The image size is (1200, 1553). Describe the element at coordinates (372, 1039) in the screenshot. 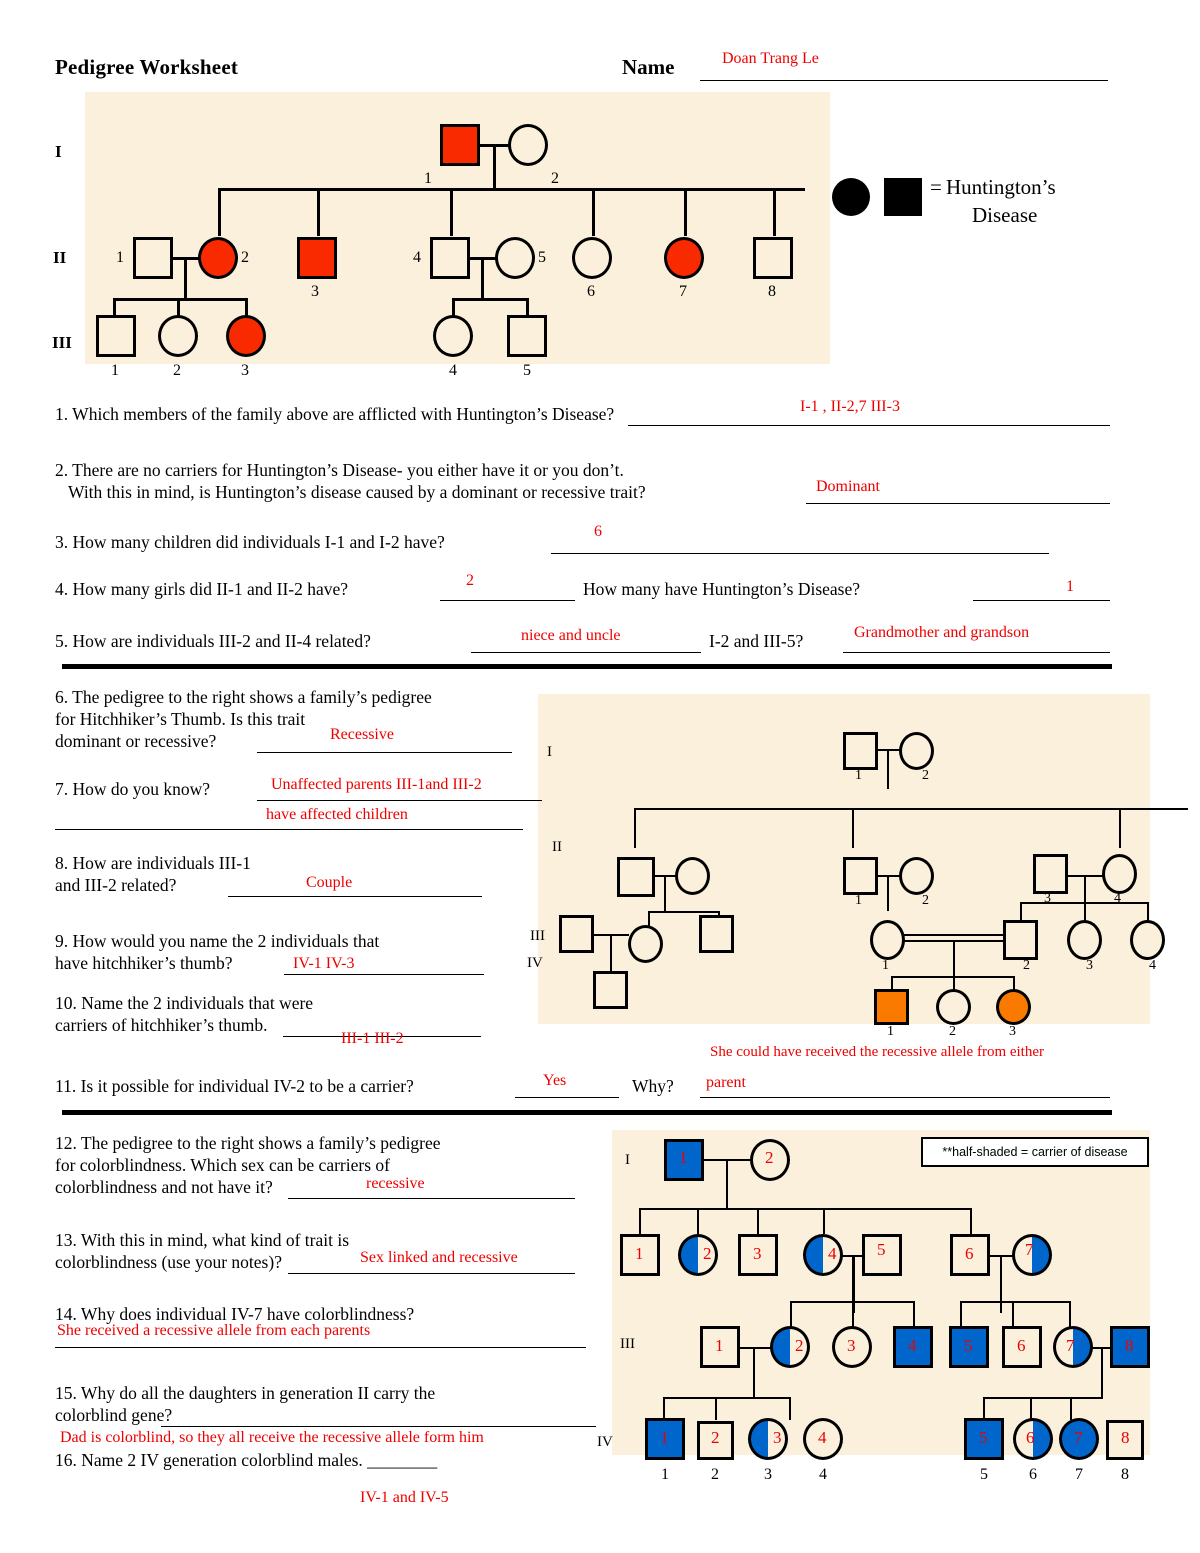

I see `question-10-answer: III-1 III-2` at that location.